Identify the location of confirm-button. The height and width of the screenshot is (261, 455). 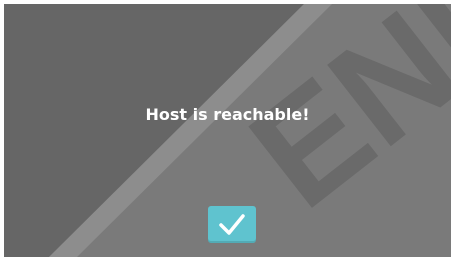
(232, 224).